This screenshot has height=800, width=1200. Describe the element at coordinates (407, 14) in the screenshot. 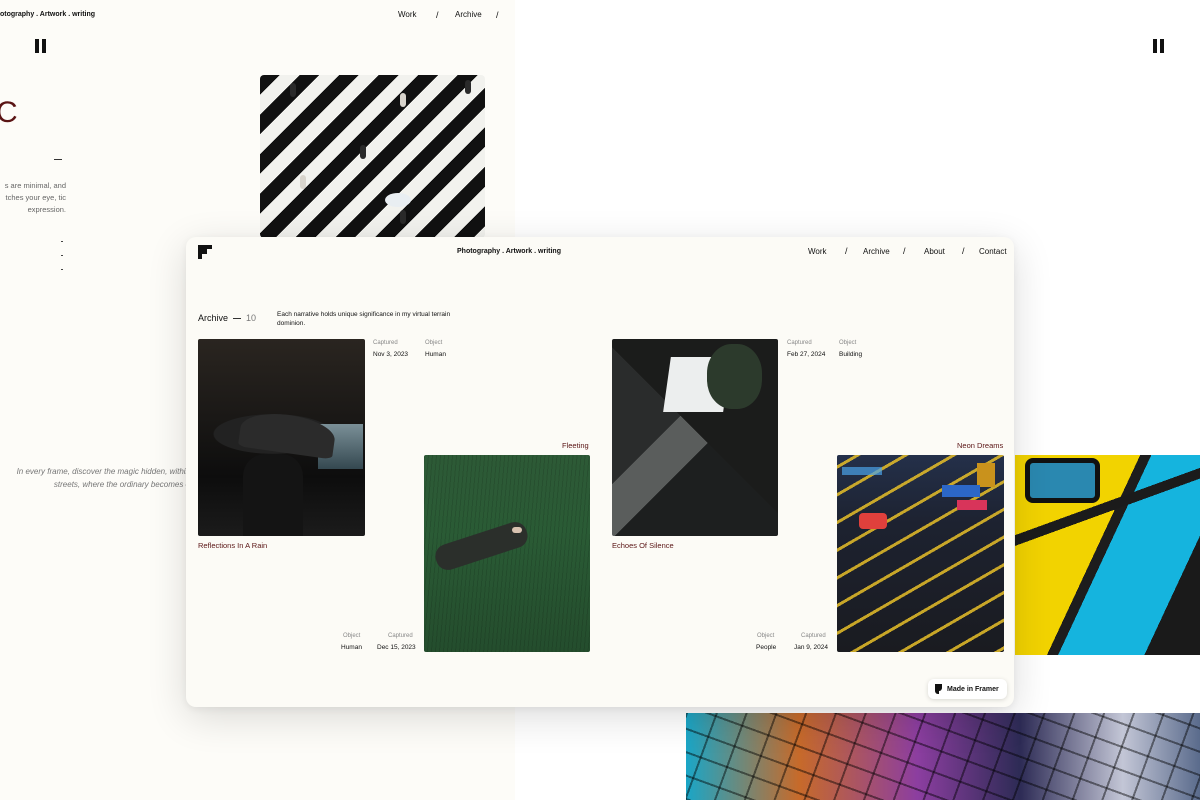

I see `bg-nav-work: Work` at that location.